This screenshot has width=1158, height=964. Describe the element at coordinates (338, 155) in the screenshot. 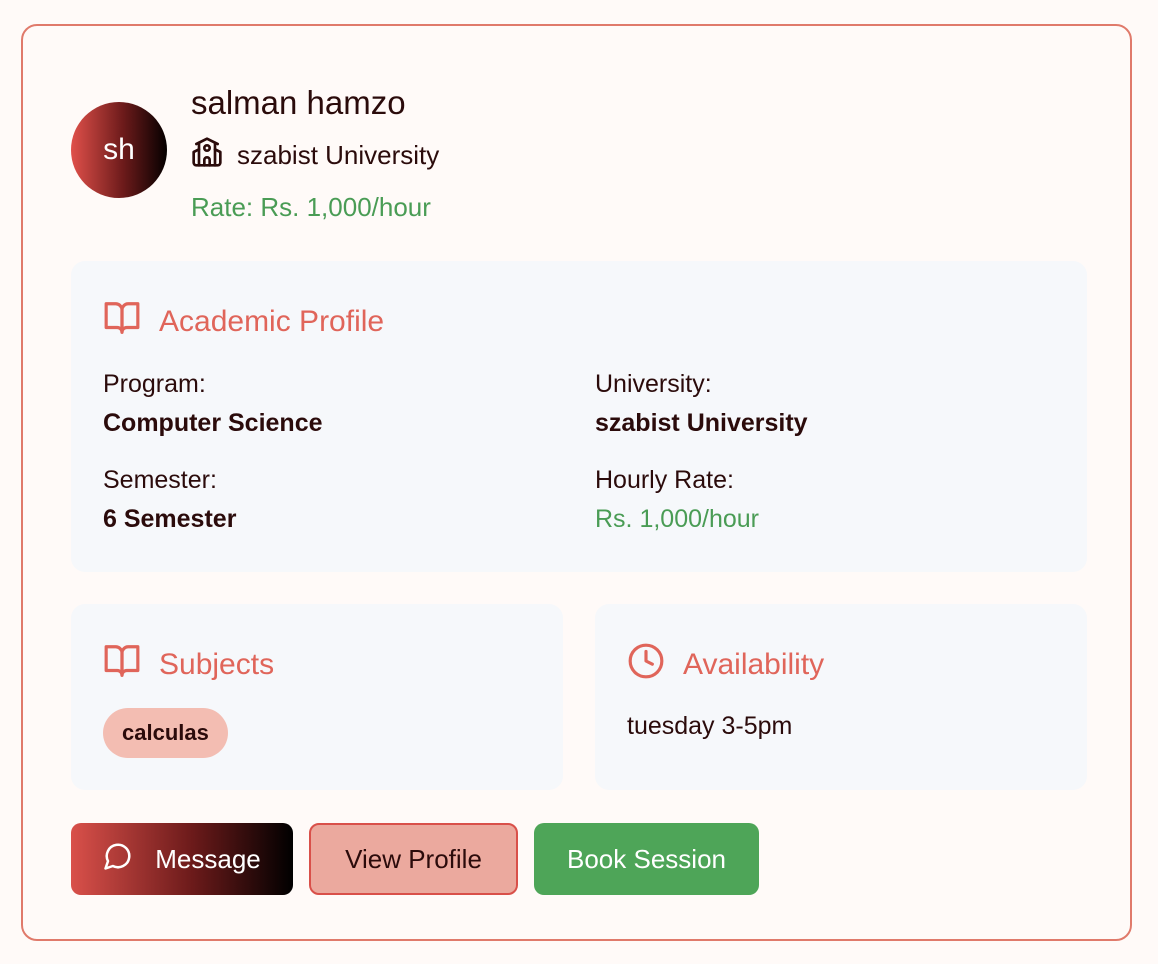

I see `university-name: szabist University` at that location.